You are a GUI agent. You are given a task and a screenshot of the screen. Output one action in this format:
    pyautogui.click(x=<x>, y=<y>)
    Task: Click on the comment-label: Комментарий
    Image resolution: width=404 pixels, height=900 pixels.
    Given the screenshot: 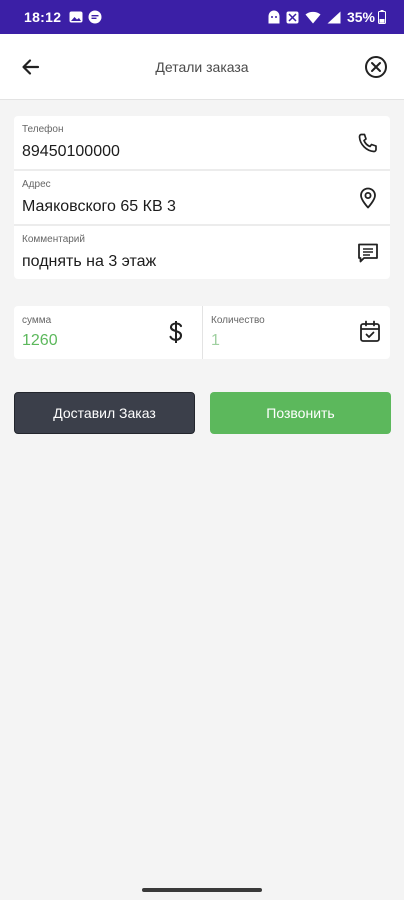 What is the action you would take?
    pyautogui.click(x=53, y=239)
    